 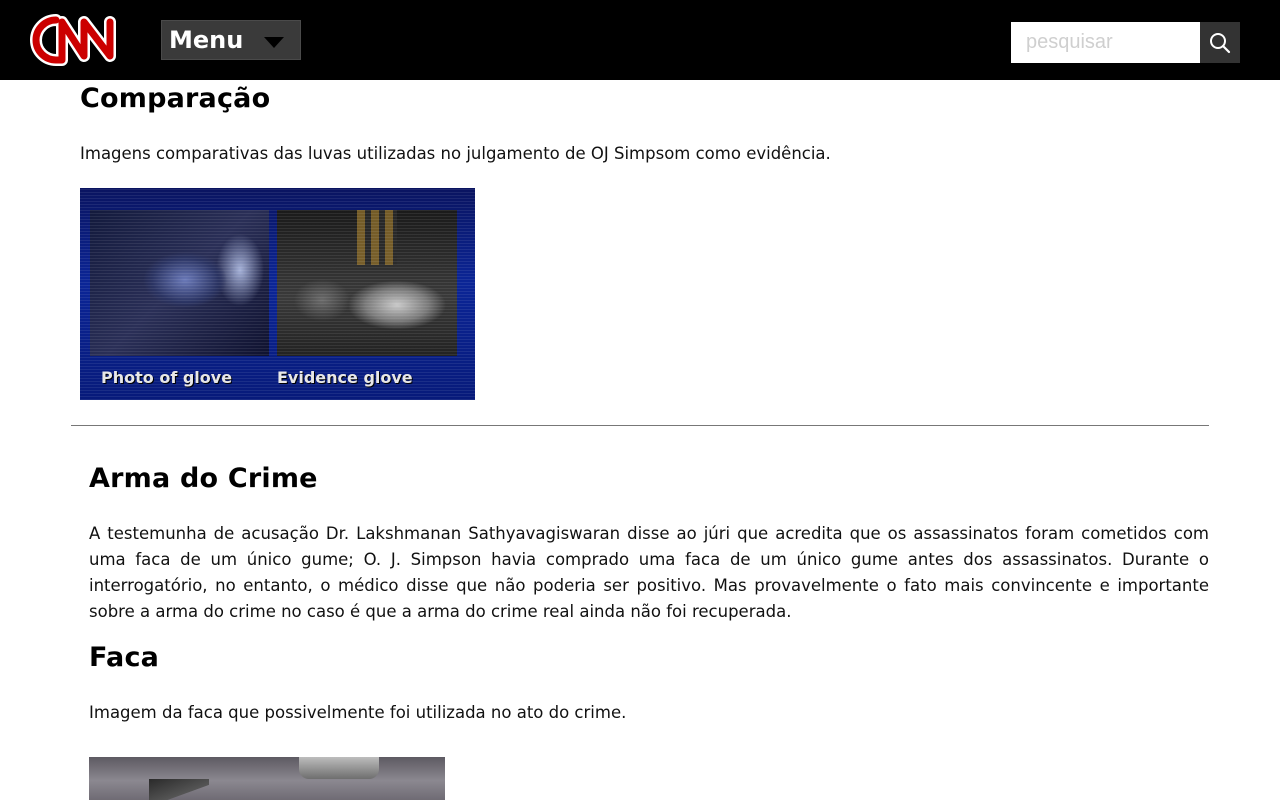 I want to click on menu-label: Menu, so click(x=206, y=40).